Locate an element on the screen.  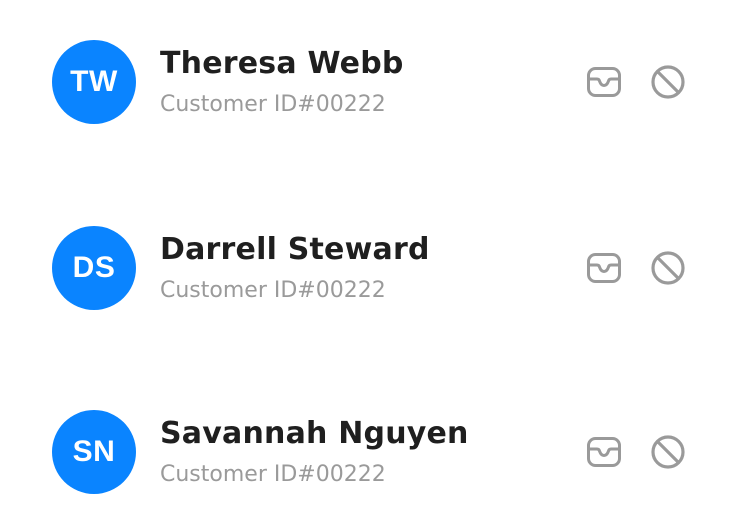
avatar-initials: TW is located at coordinates (94, 81).